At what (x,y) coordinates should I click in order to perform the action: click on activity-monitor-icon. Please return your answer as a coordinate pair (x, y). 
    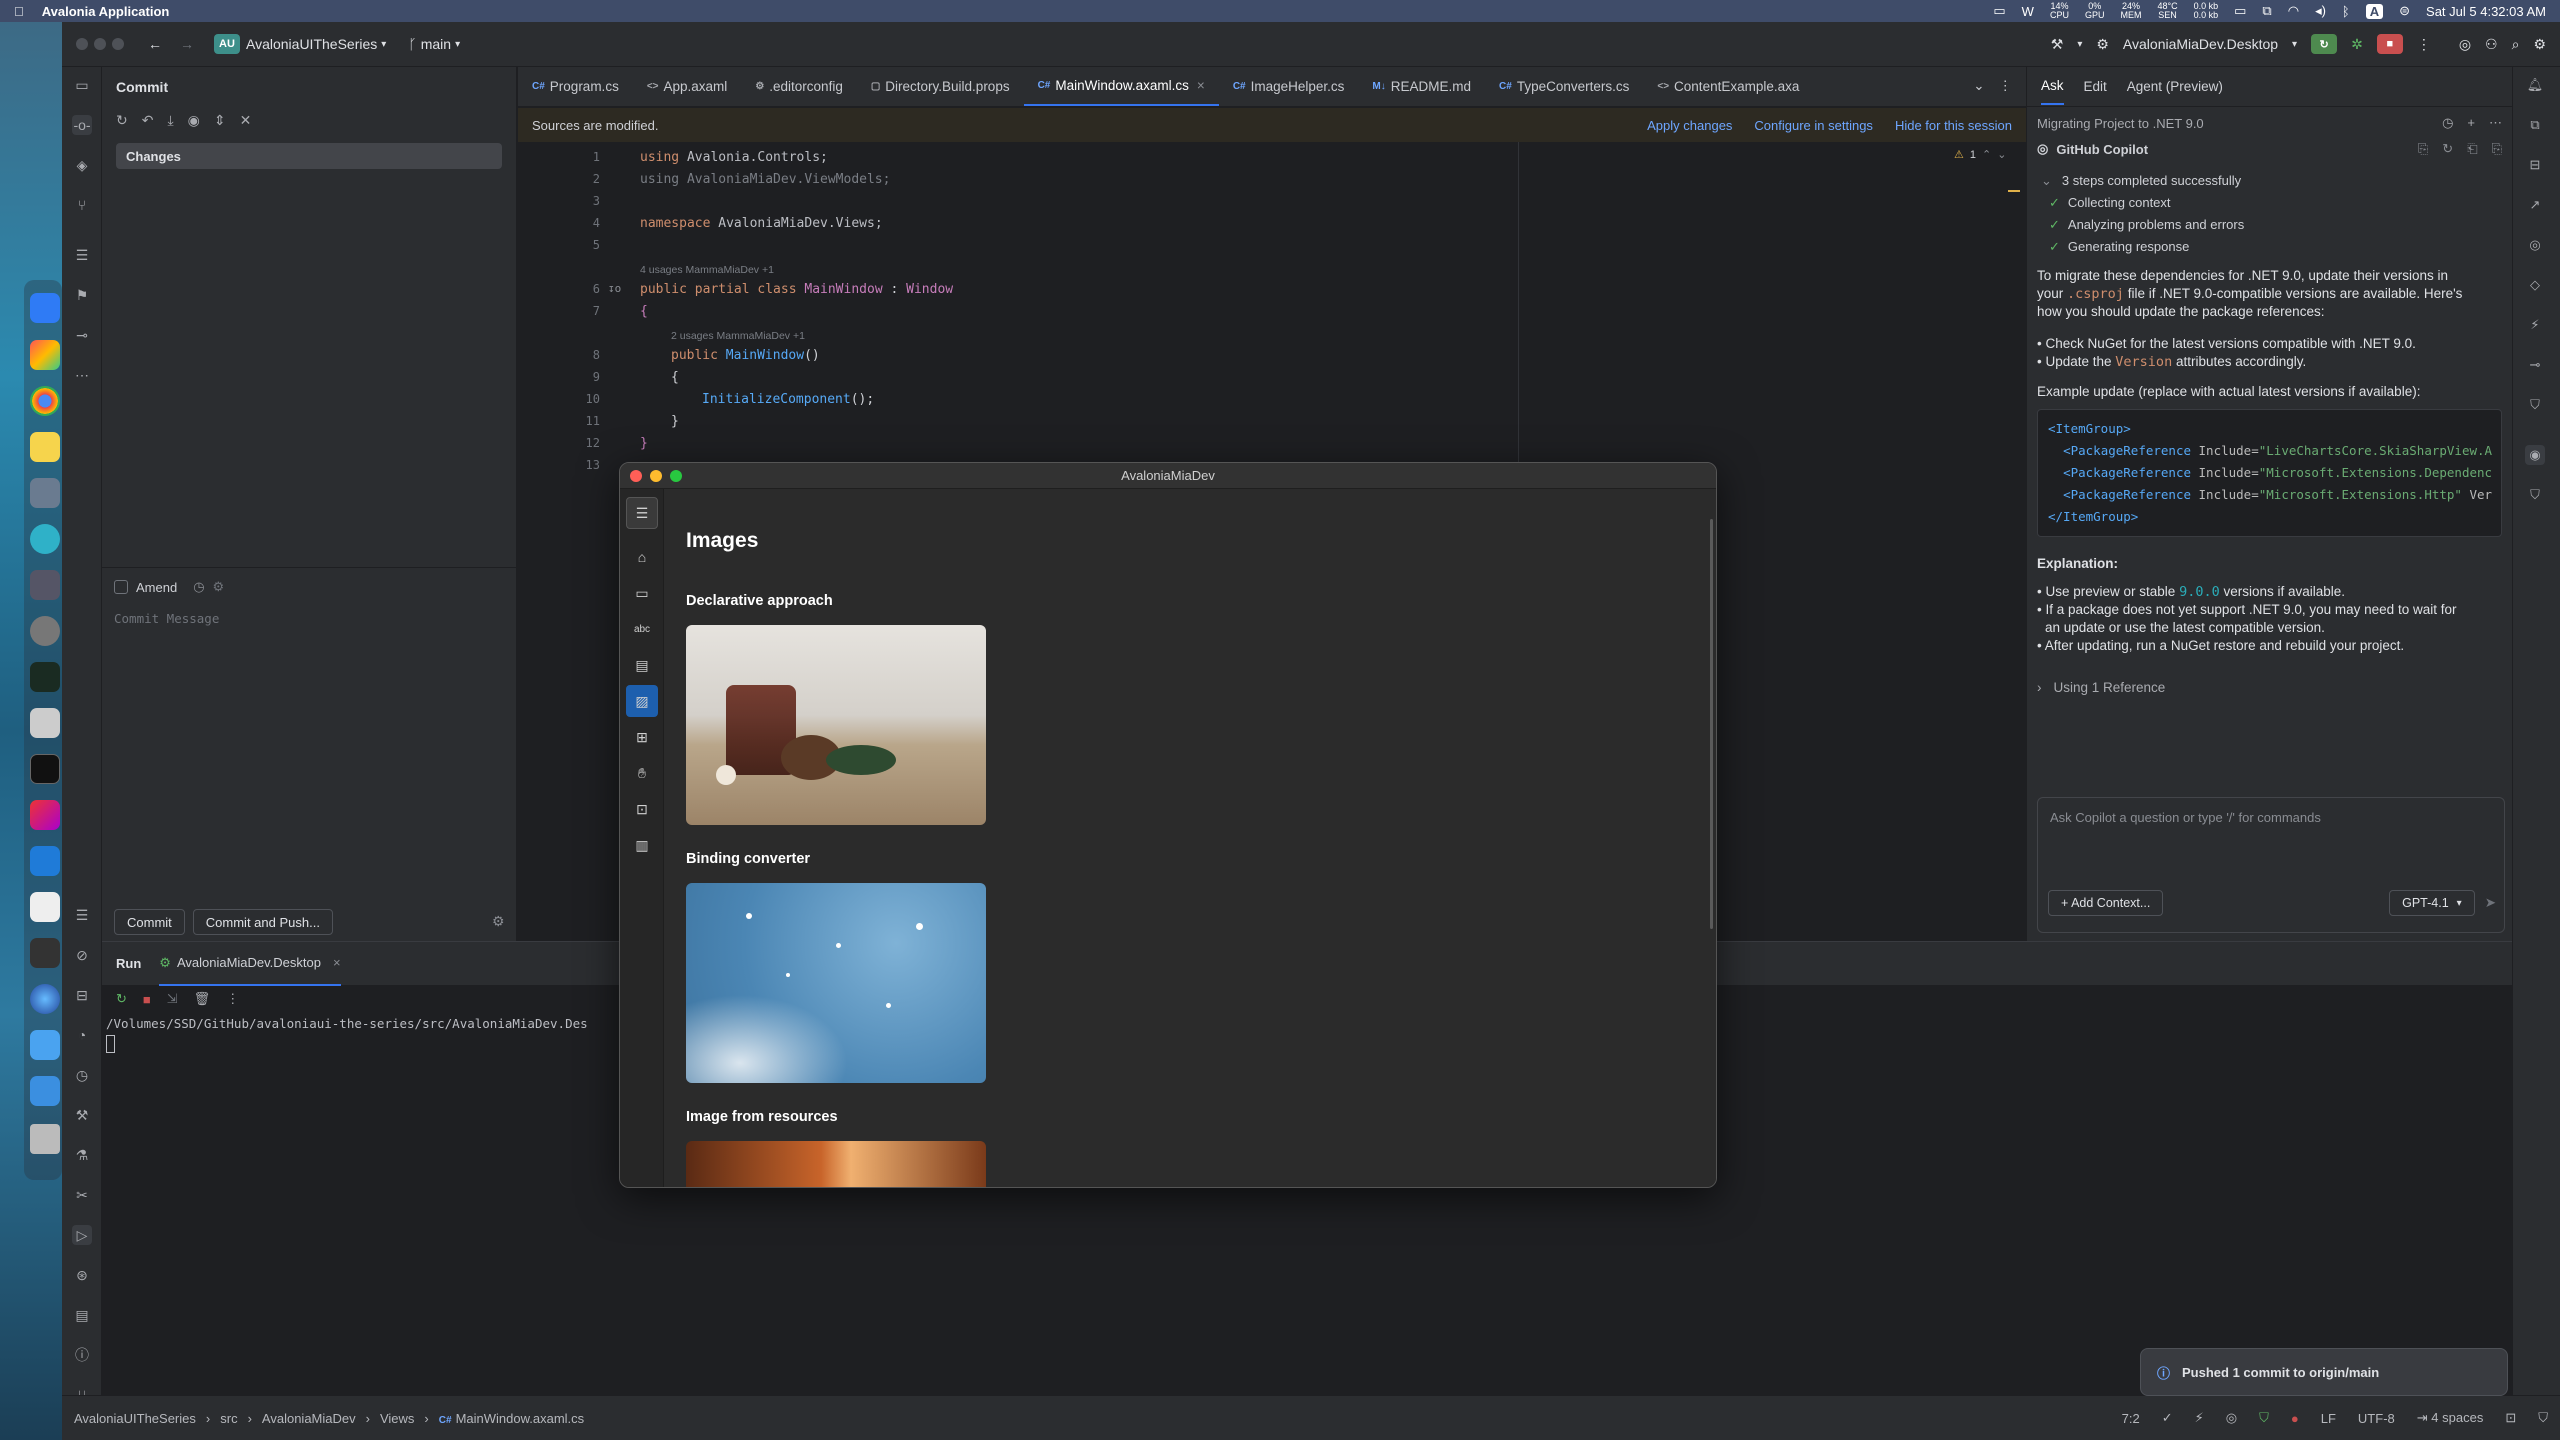
    Looking at the image, I should click on (45, 677).